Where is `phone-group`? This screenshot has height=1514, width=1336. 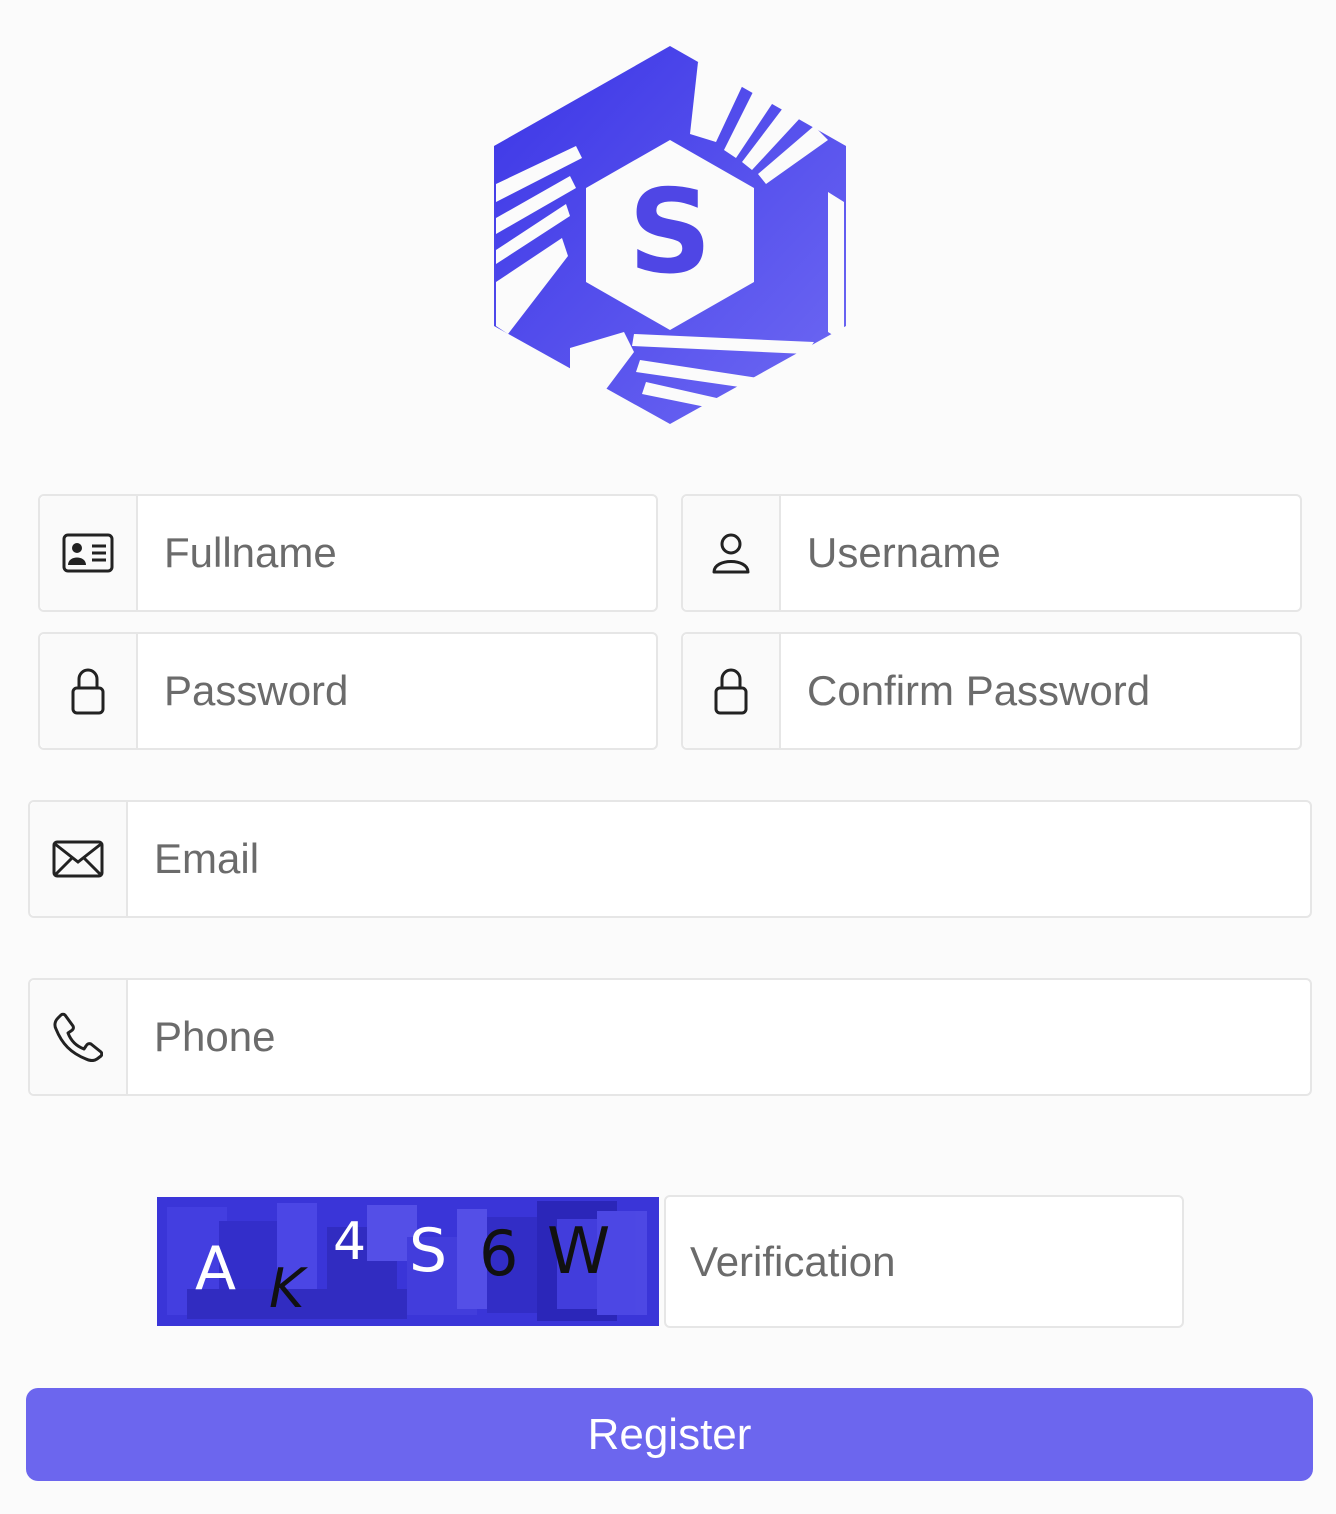
phone-group is located at coordinates (670, 1037).